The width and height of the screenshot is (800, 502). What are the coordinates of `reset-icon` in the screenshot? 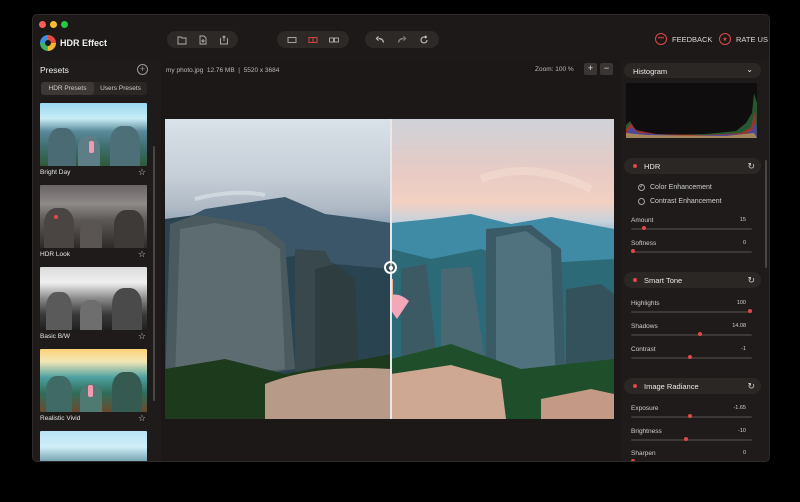 It's located at (424, 40).